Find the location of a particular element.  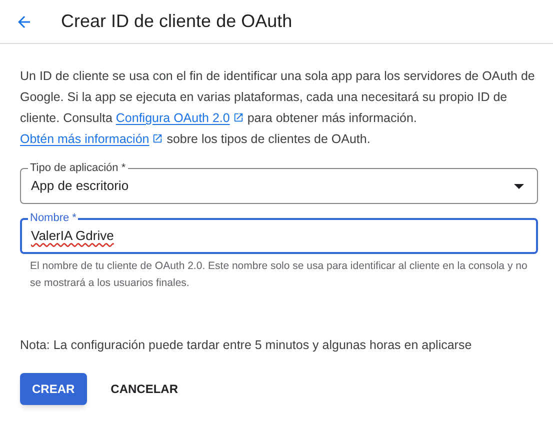

create-button: CREAR is located at coordinates (53, 388).